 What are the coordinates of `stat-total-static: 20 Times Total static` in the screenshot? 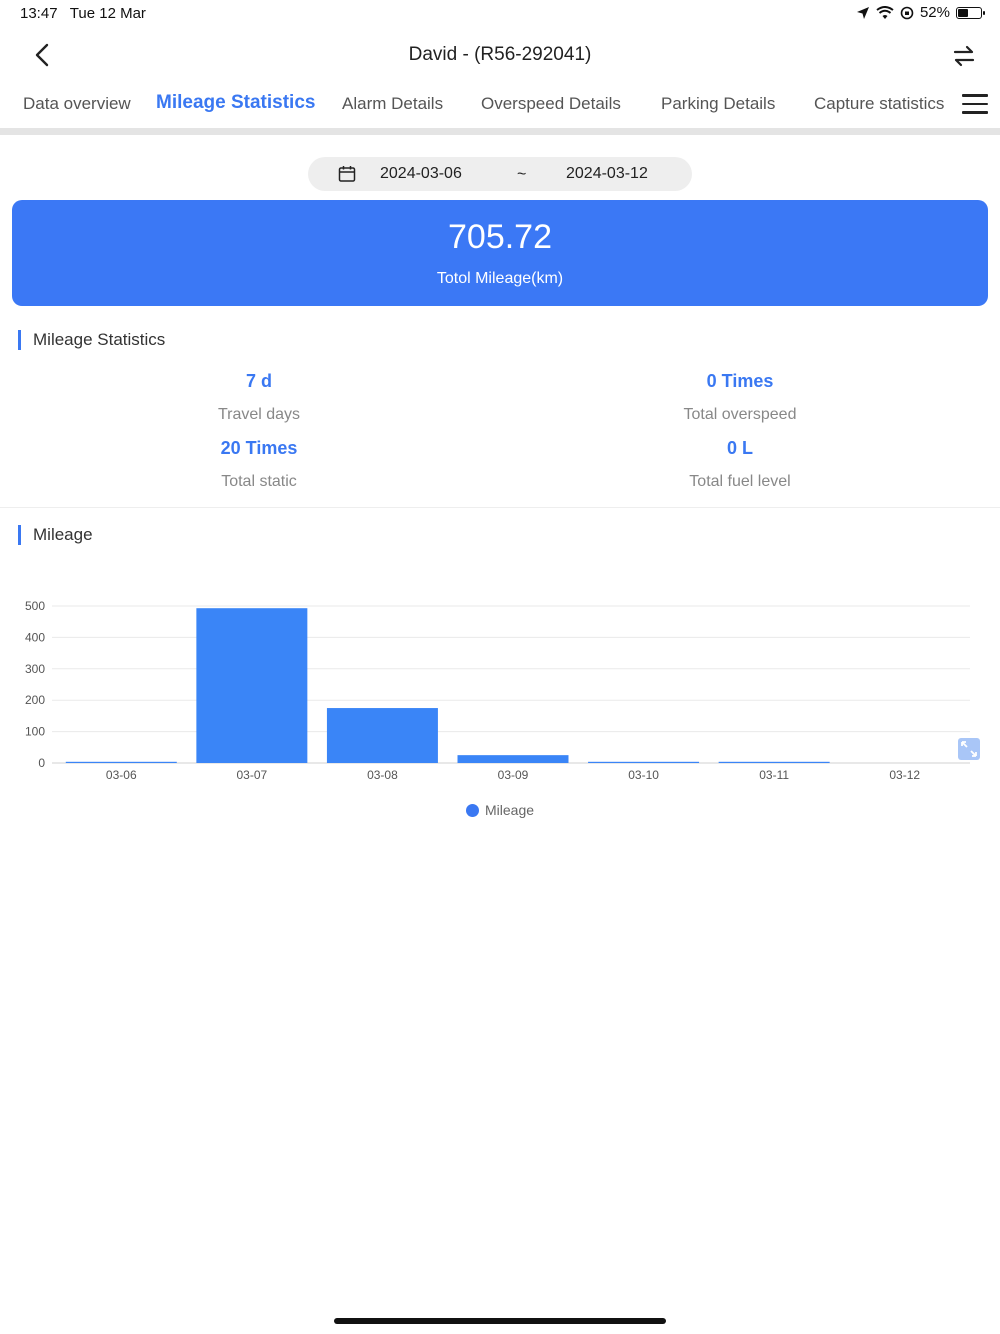 It's located at (259, 464).